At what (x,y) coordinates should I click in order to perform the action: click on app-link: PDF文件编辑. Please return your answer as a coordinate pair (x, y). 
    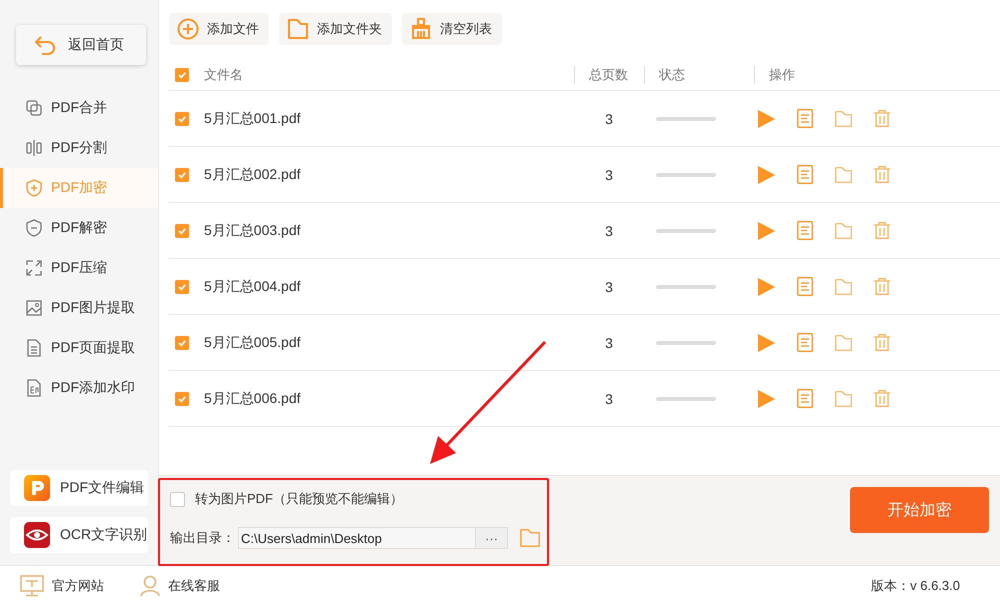
    Looking at the image, I should click on (79, 488).